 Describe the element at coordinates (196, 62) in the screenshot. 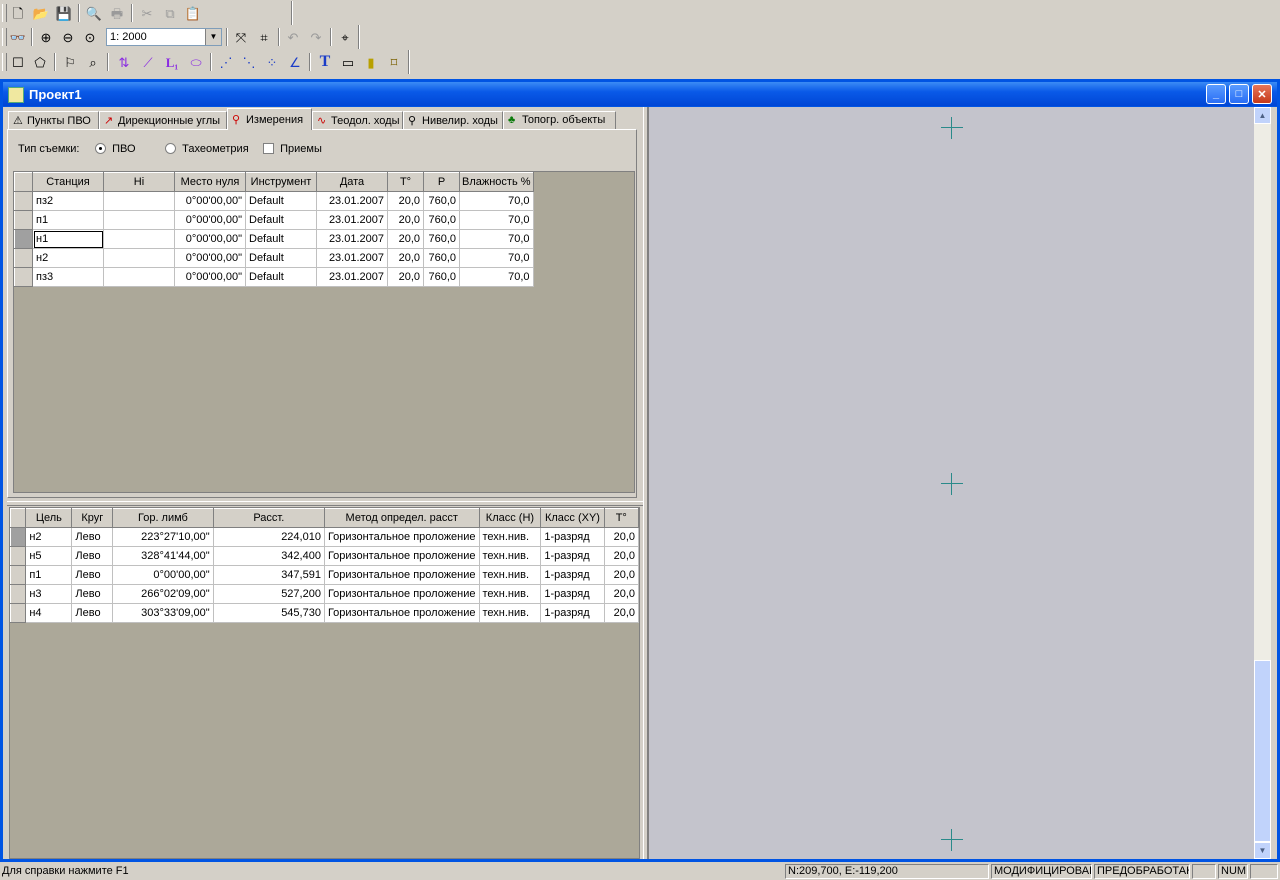

I see `ellipse-icon: ⬭` at that location.